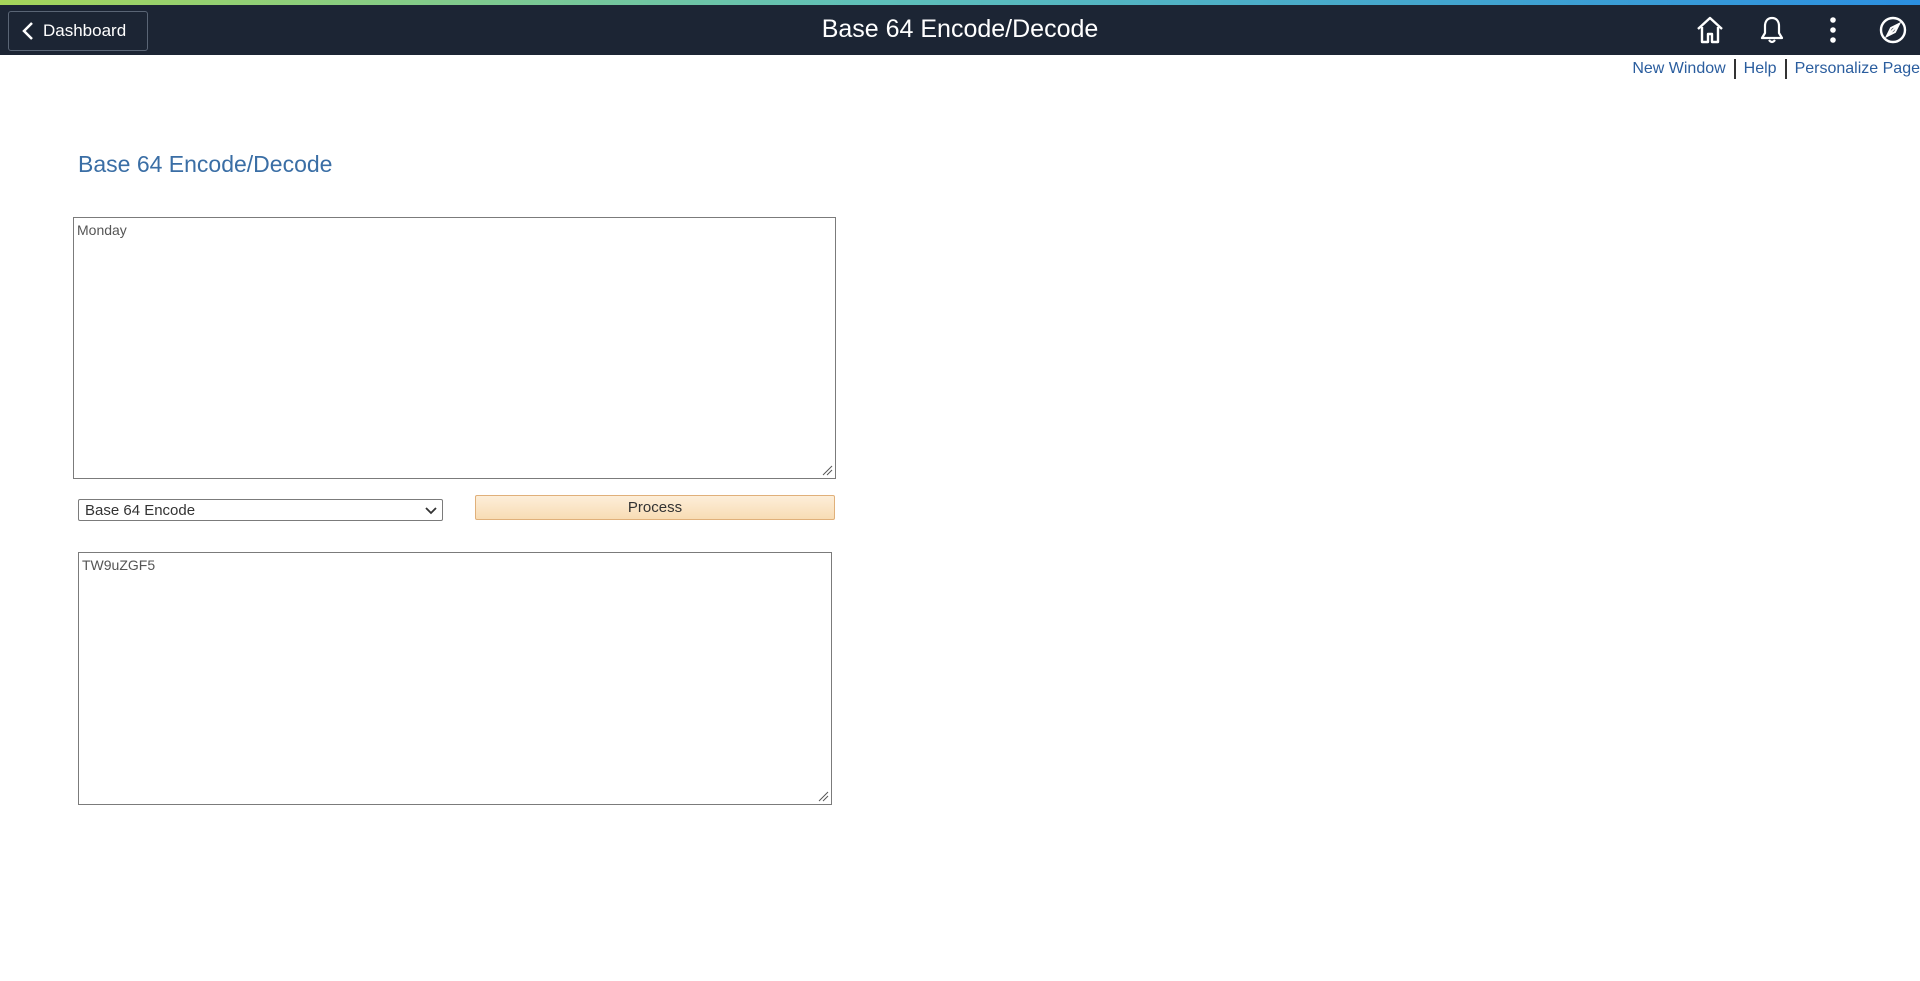 The height and width of the screenshot is (981, 1920). What do you see at coordinates (205, 164) in the screenshot?
I see `page-title: Base 64 Encode/Decode` at bounding box center [205, 164].